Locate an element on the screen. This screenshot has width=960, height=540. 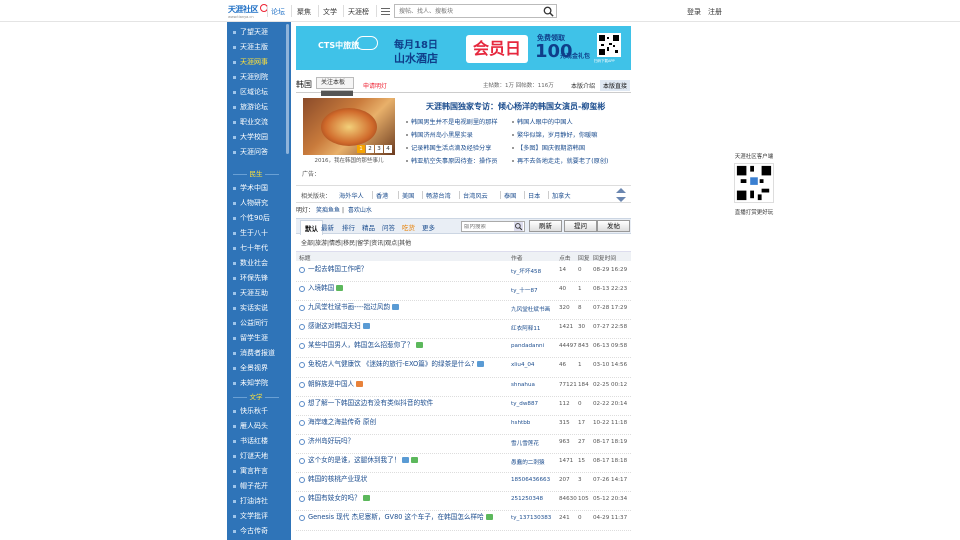
feature-link: 韩国人眼中的中国人 is located at coordinates (542, 121).